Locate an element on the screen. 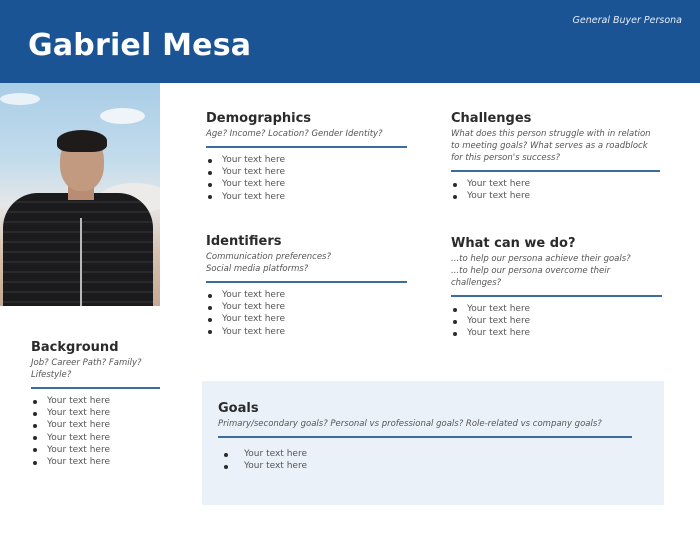 The image size is (700, 541). section-title: Goals is located at coordinates (238, 408).